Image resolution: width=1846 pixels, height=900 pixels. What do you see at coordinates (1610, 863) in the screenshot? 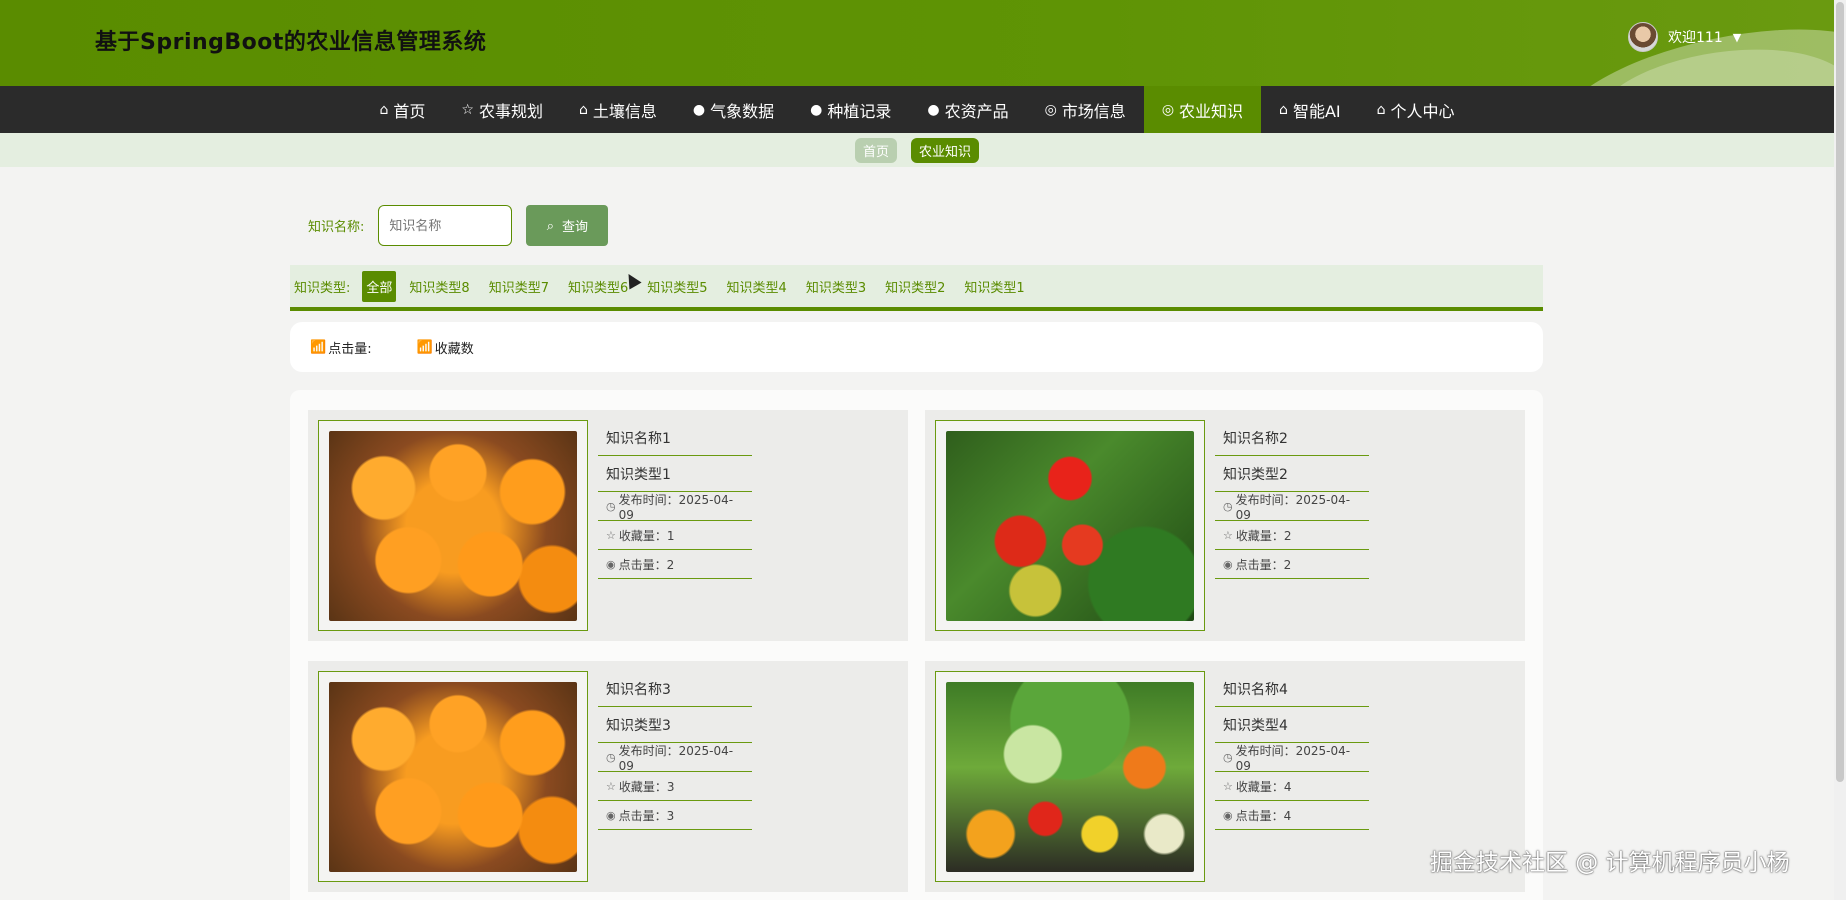
I see `watermark: 掘金技术社区 @ 计算机程序员小杨` at bounding box center [1610, 863].